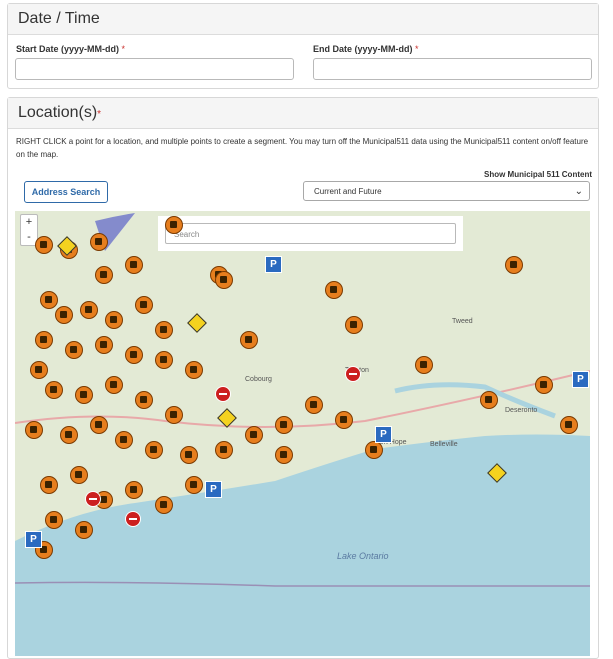 This screenshot has height=659, width=613. Describe the element at coordinates (348, 191) in the screenshot. I see `municipal-select-value: Current and Future` at that location.